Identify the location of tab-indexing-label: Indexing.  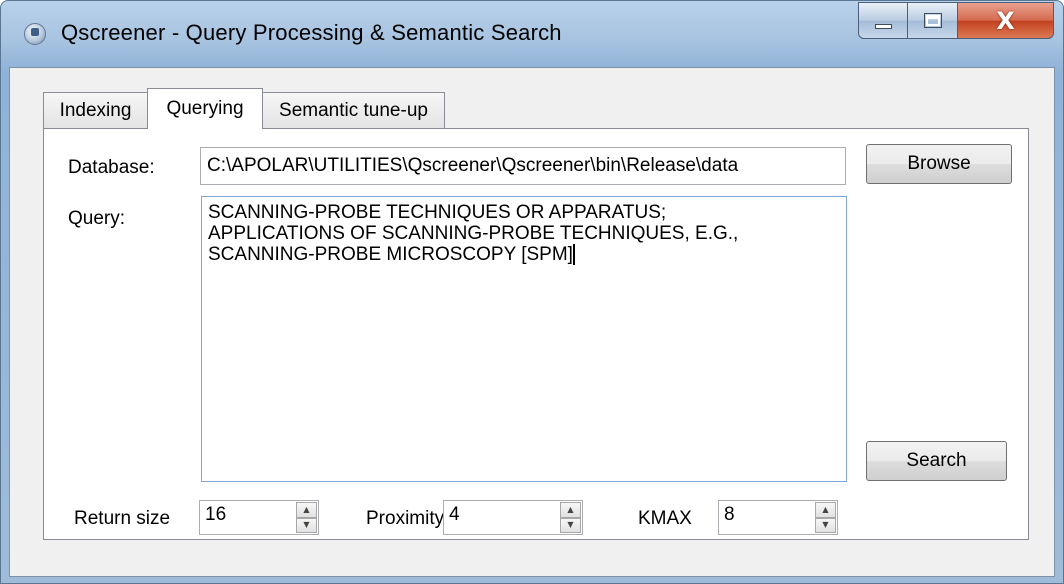
(95, 110).